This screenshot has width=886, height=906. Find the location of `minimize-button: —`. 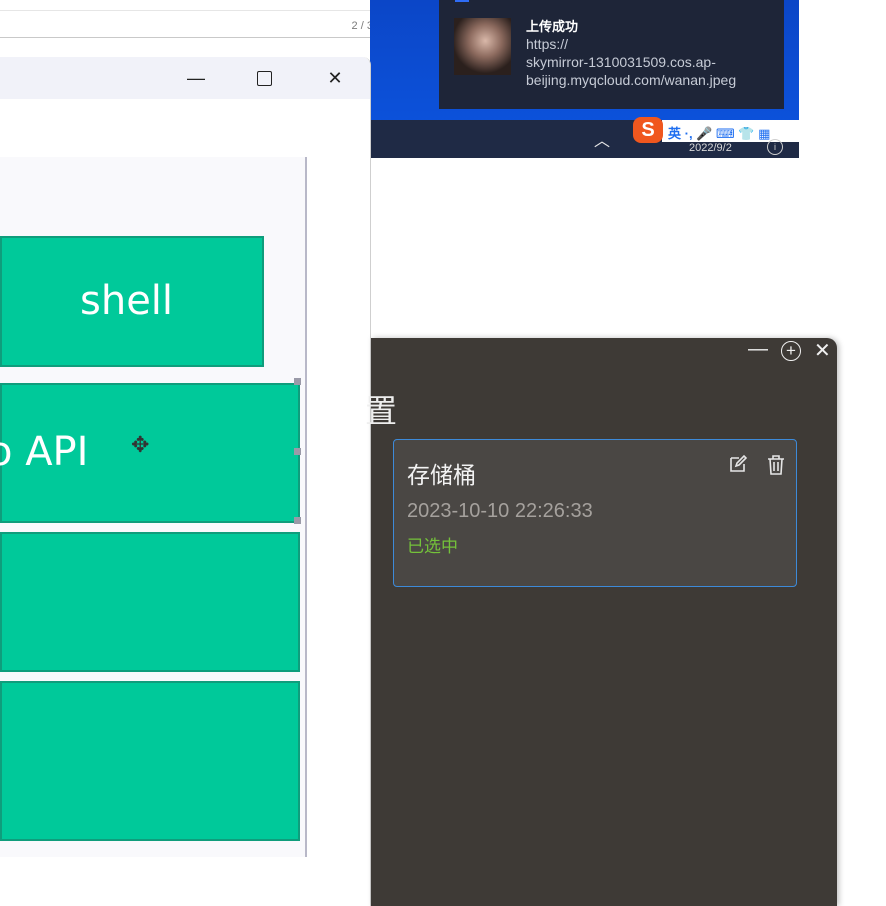

minimize-button: — is located at coordinates (196, 78).